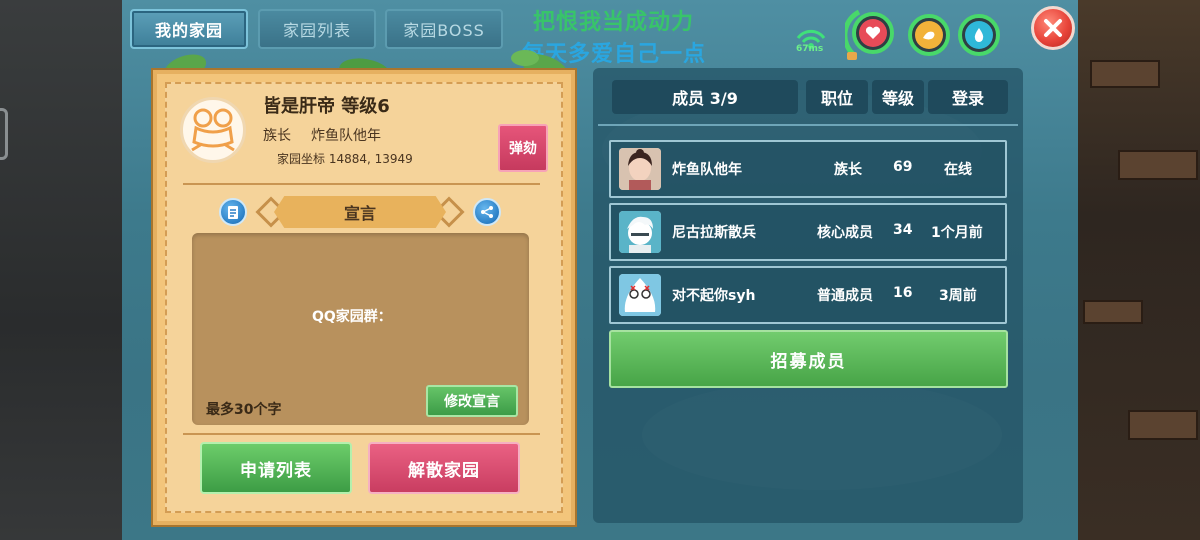 Image resolution: width=1200 pixels, height=540 pixels. I want to click on side-handle, so click(4, 134).